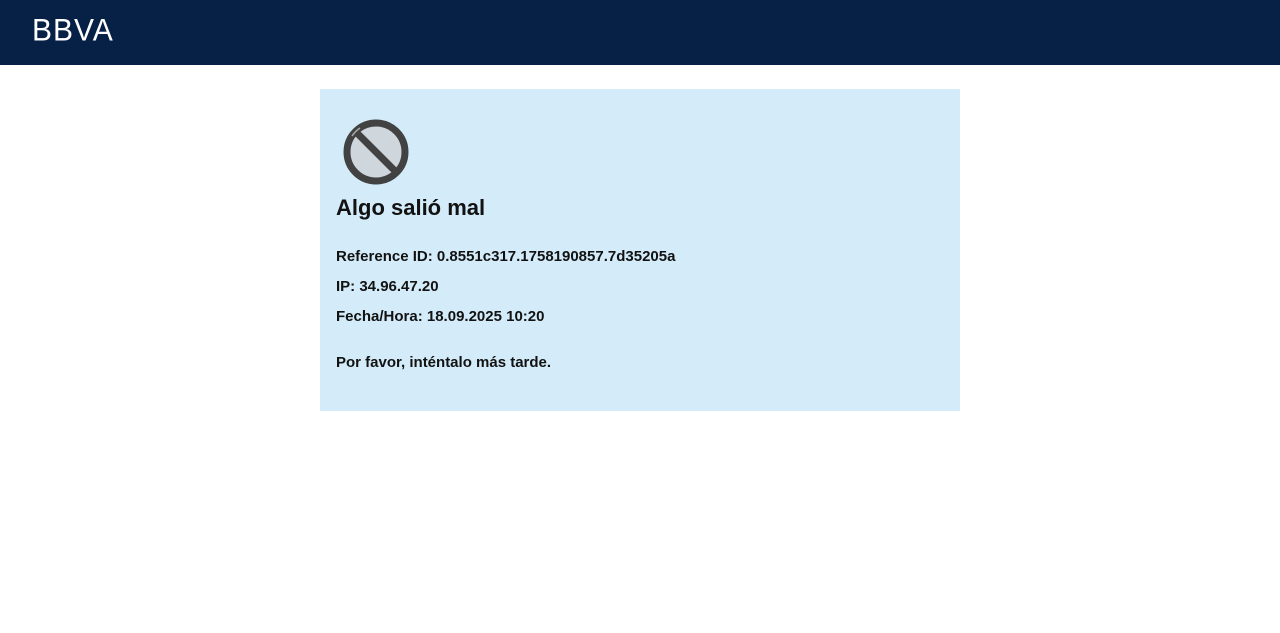 The height and width of the screenshot is (633, 1280). Describe the element at coordinates (485, 316) in the screenshot. I see `date-time-value: 18.09.2025 10:20` at that location.